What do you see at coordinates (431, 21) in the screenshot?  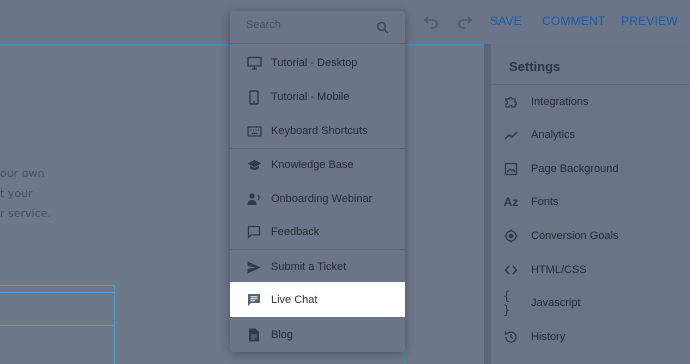 I see `undo-icon` at bounding box center [431, 21].